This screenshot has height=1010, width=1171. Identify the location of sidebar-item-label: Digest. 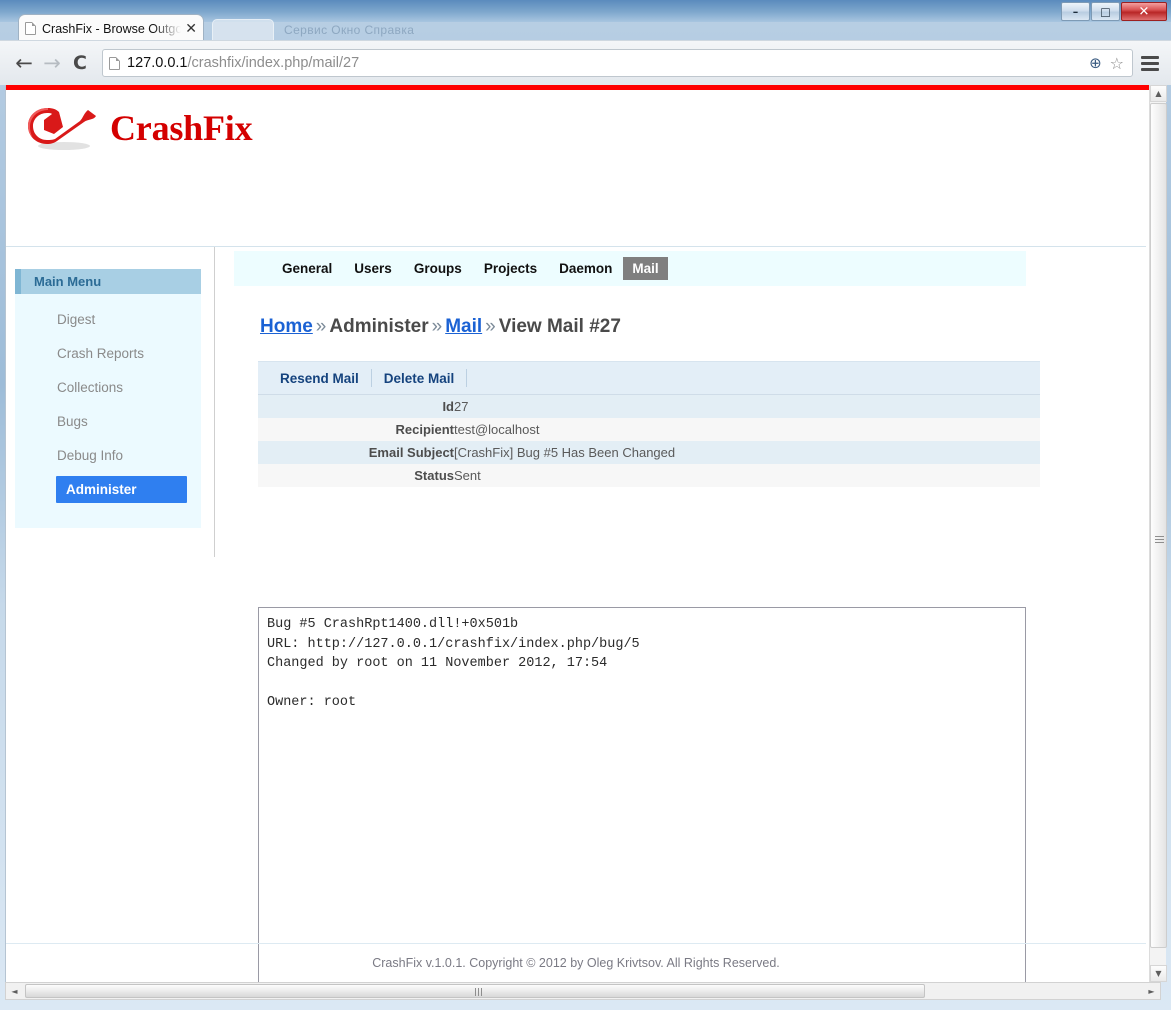
(76, 319).